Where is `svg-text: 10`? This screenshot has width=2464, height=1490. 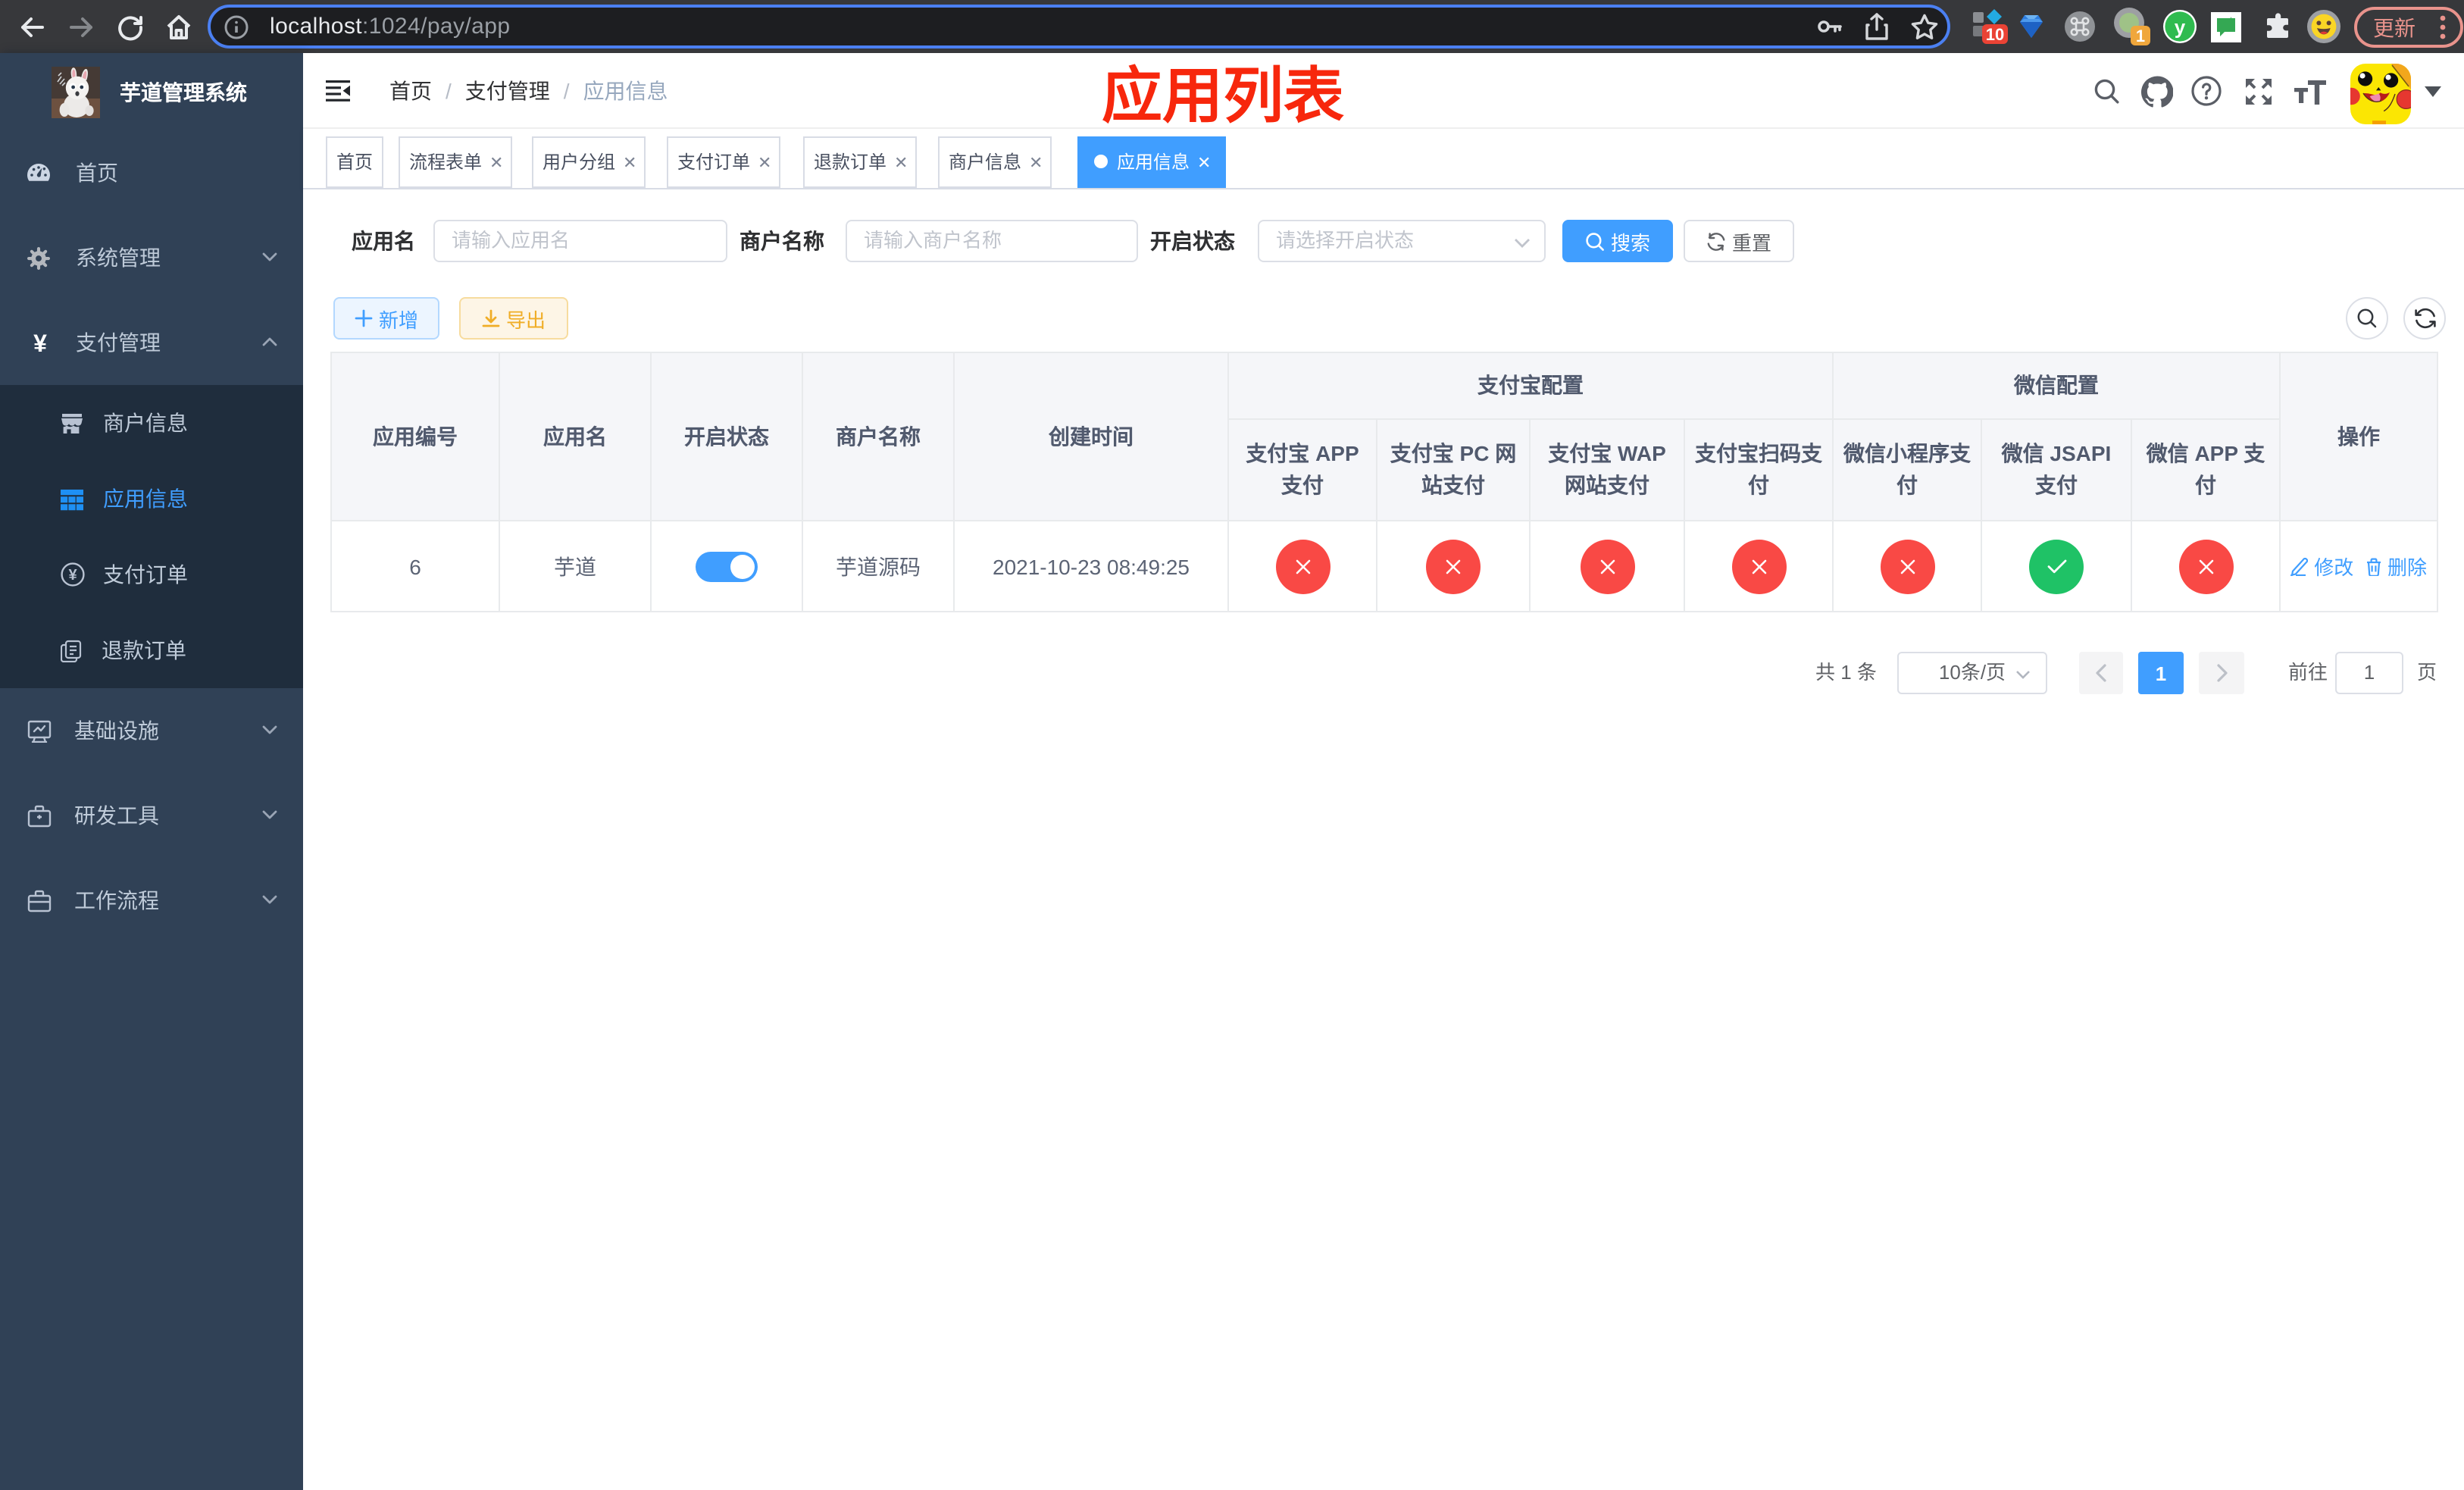 svg-text: 10 is located at coordinates (1995, 33).